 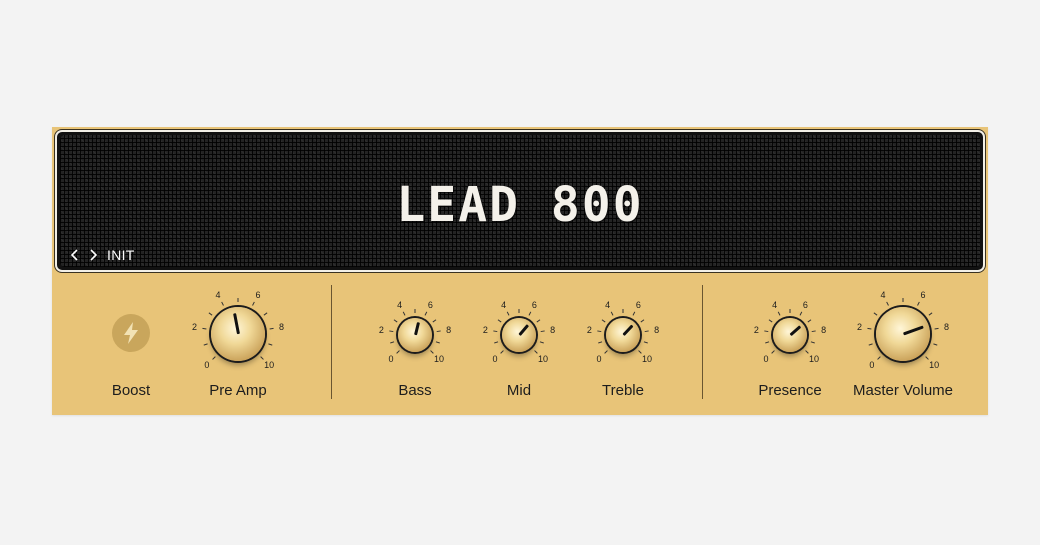 What do you see at coordinates (75, 255) in the screenshot?
I see `chevron-left-icon` at bounding box center [75, 255].